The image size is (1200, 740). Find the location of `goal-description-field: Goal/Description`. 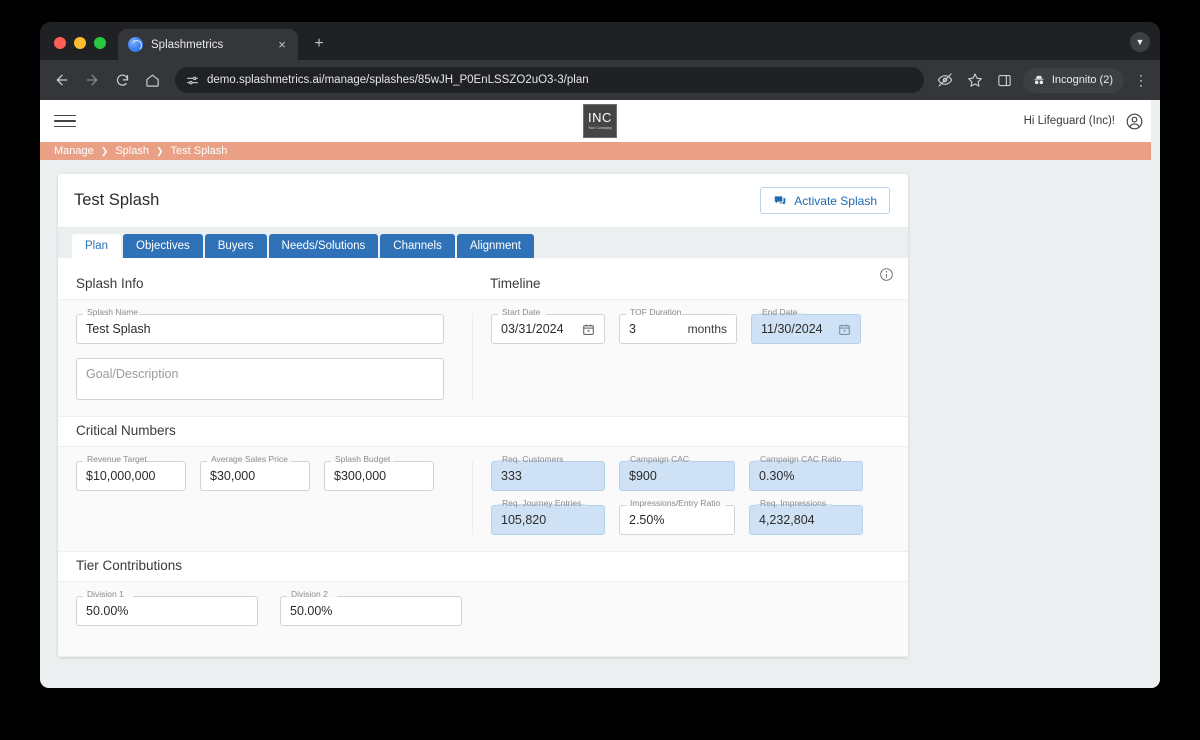

goal-description-field: Goal/Description is located at coordinates (260, 379).